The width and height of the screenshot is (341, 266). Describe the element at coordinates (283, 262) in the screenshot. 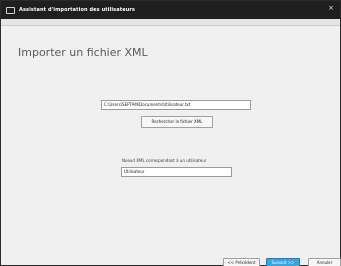

I see `next-button: Suivant >>` at that location.